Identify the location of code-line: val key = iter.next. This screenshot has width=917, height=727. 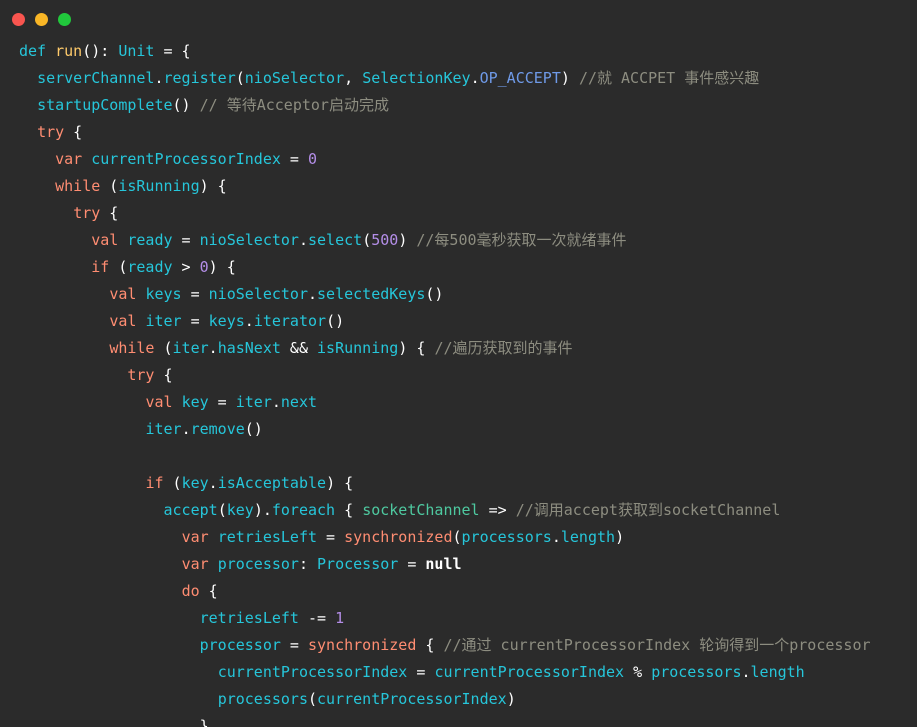
(231, 402).